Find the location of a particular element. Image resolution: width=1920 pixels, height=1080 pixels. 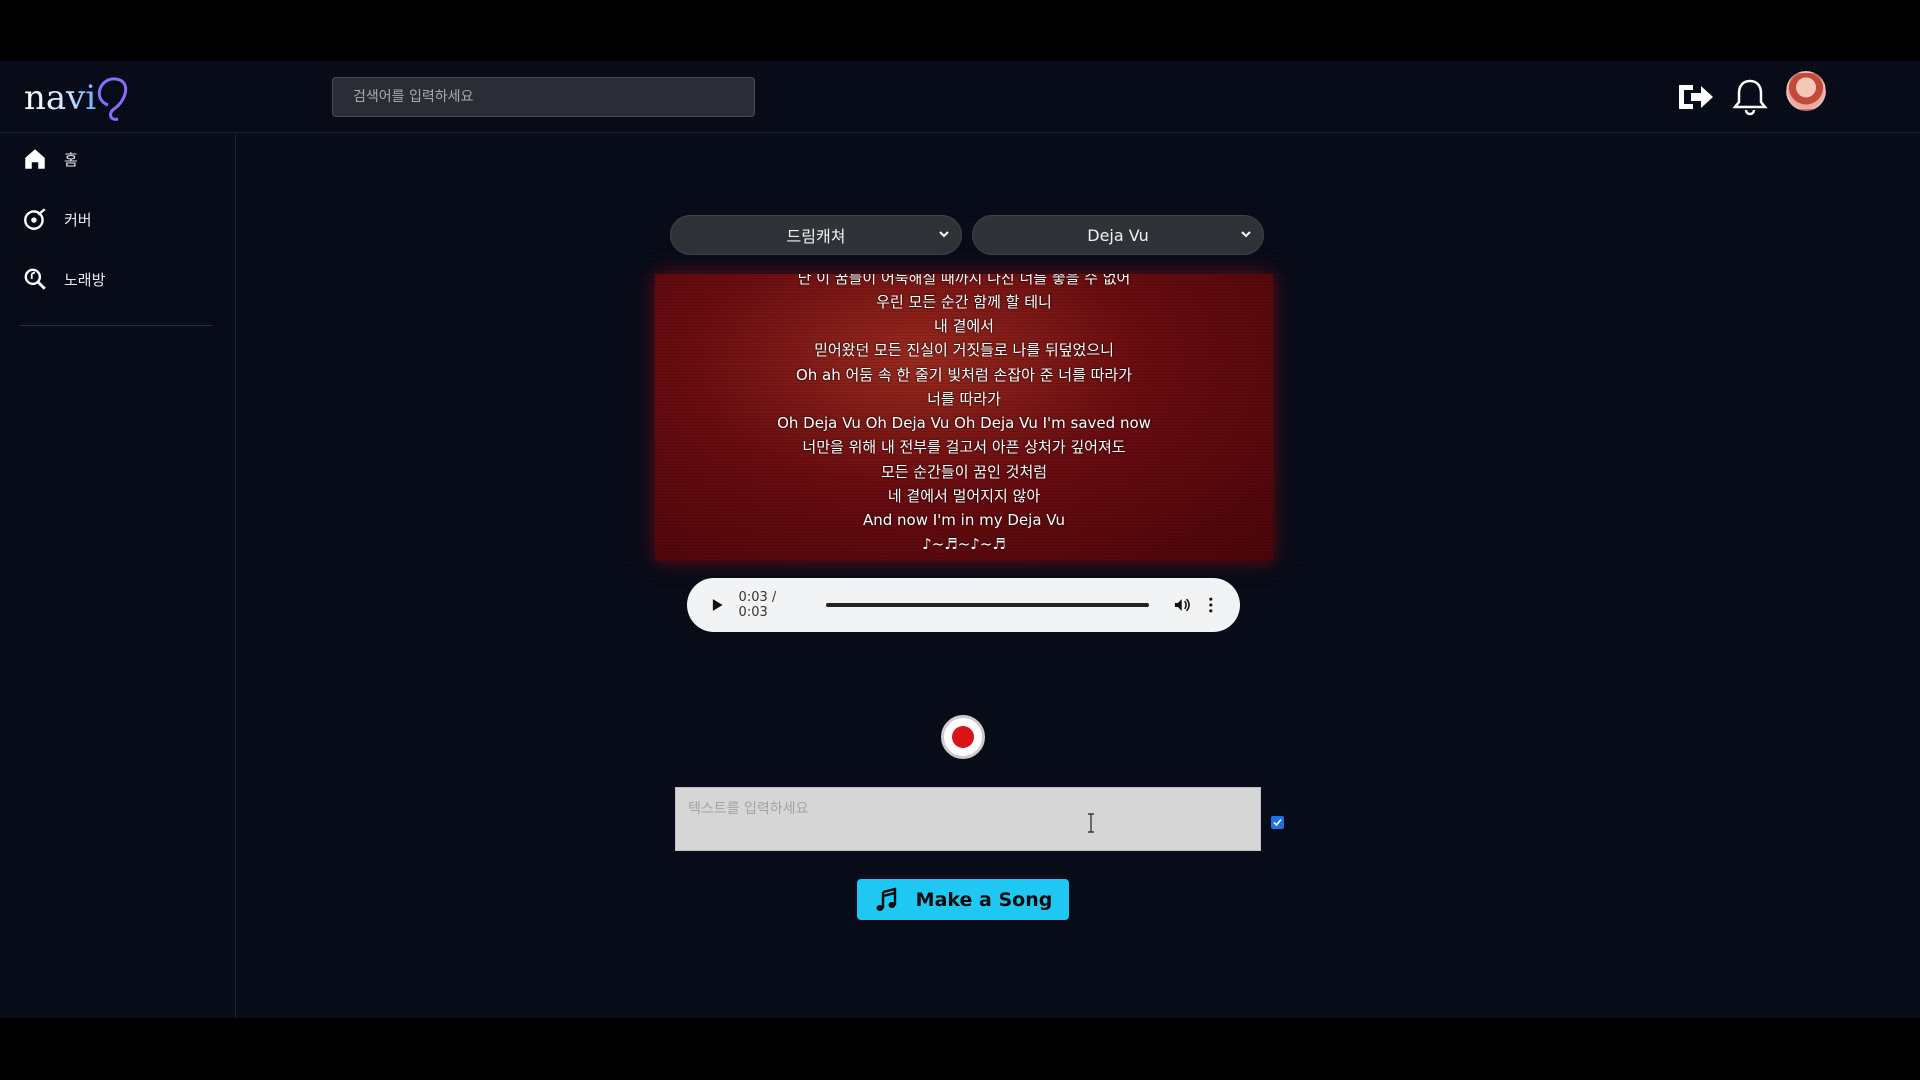

audio-player: 0:03 / 0:03 is located at coordinates (963, 605).